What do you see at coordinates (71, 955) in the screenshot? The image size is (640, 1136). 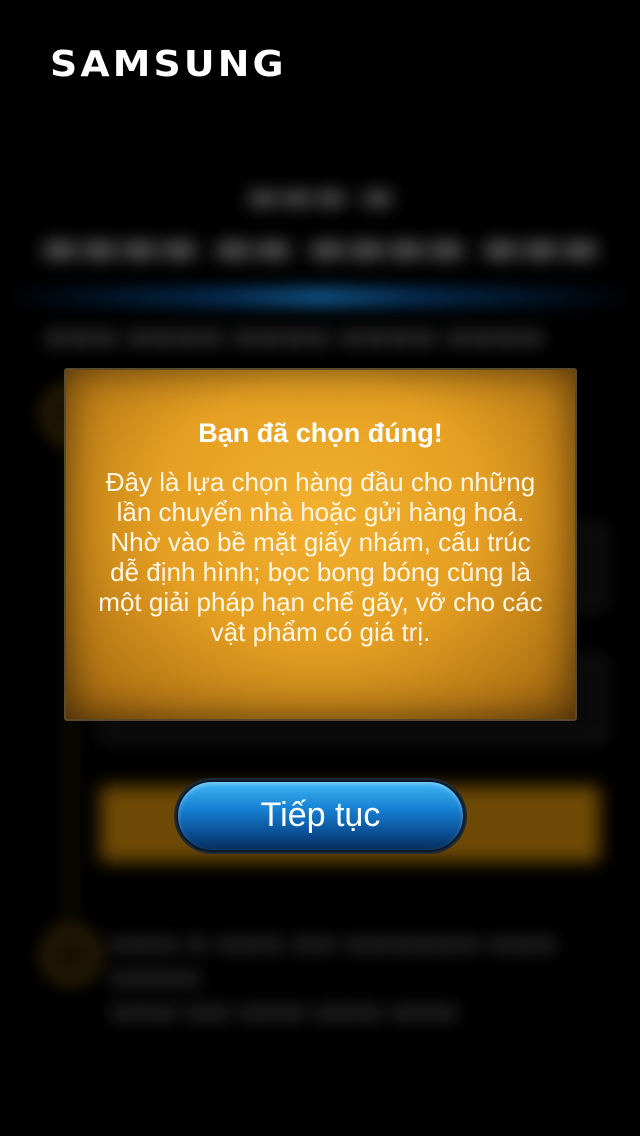 I see `blurred-step-circle` at bounding box center [71, 955].